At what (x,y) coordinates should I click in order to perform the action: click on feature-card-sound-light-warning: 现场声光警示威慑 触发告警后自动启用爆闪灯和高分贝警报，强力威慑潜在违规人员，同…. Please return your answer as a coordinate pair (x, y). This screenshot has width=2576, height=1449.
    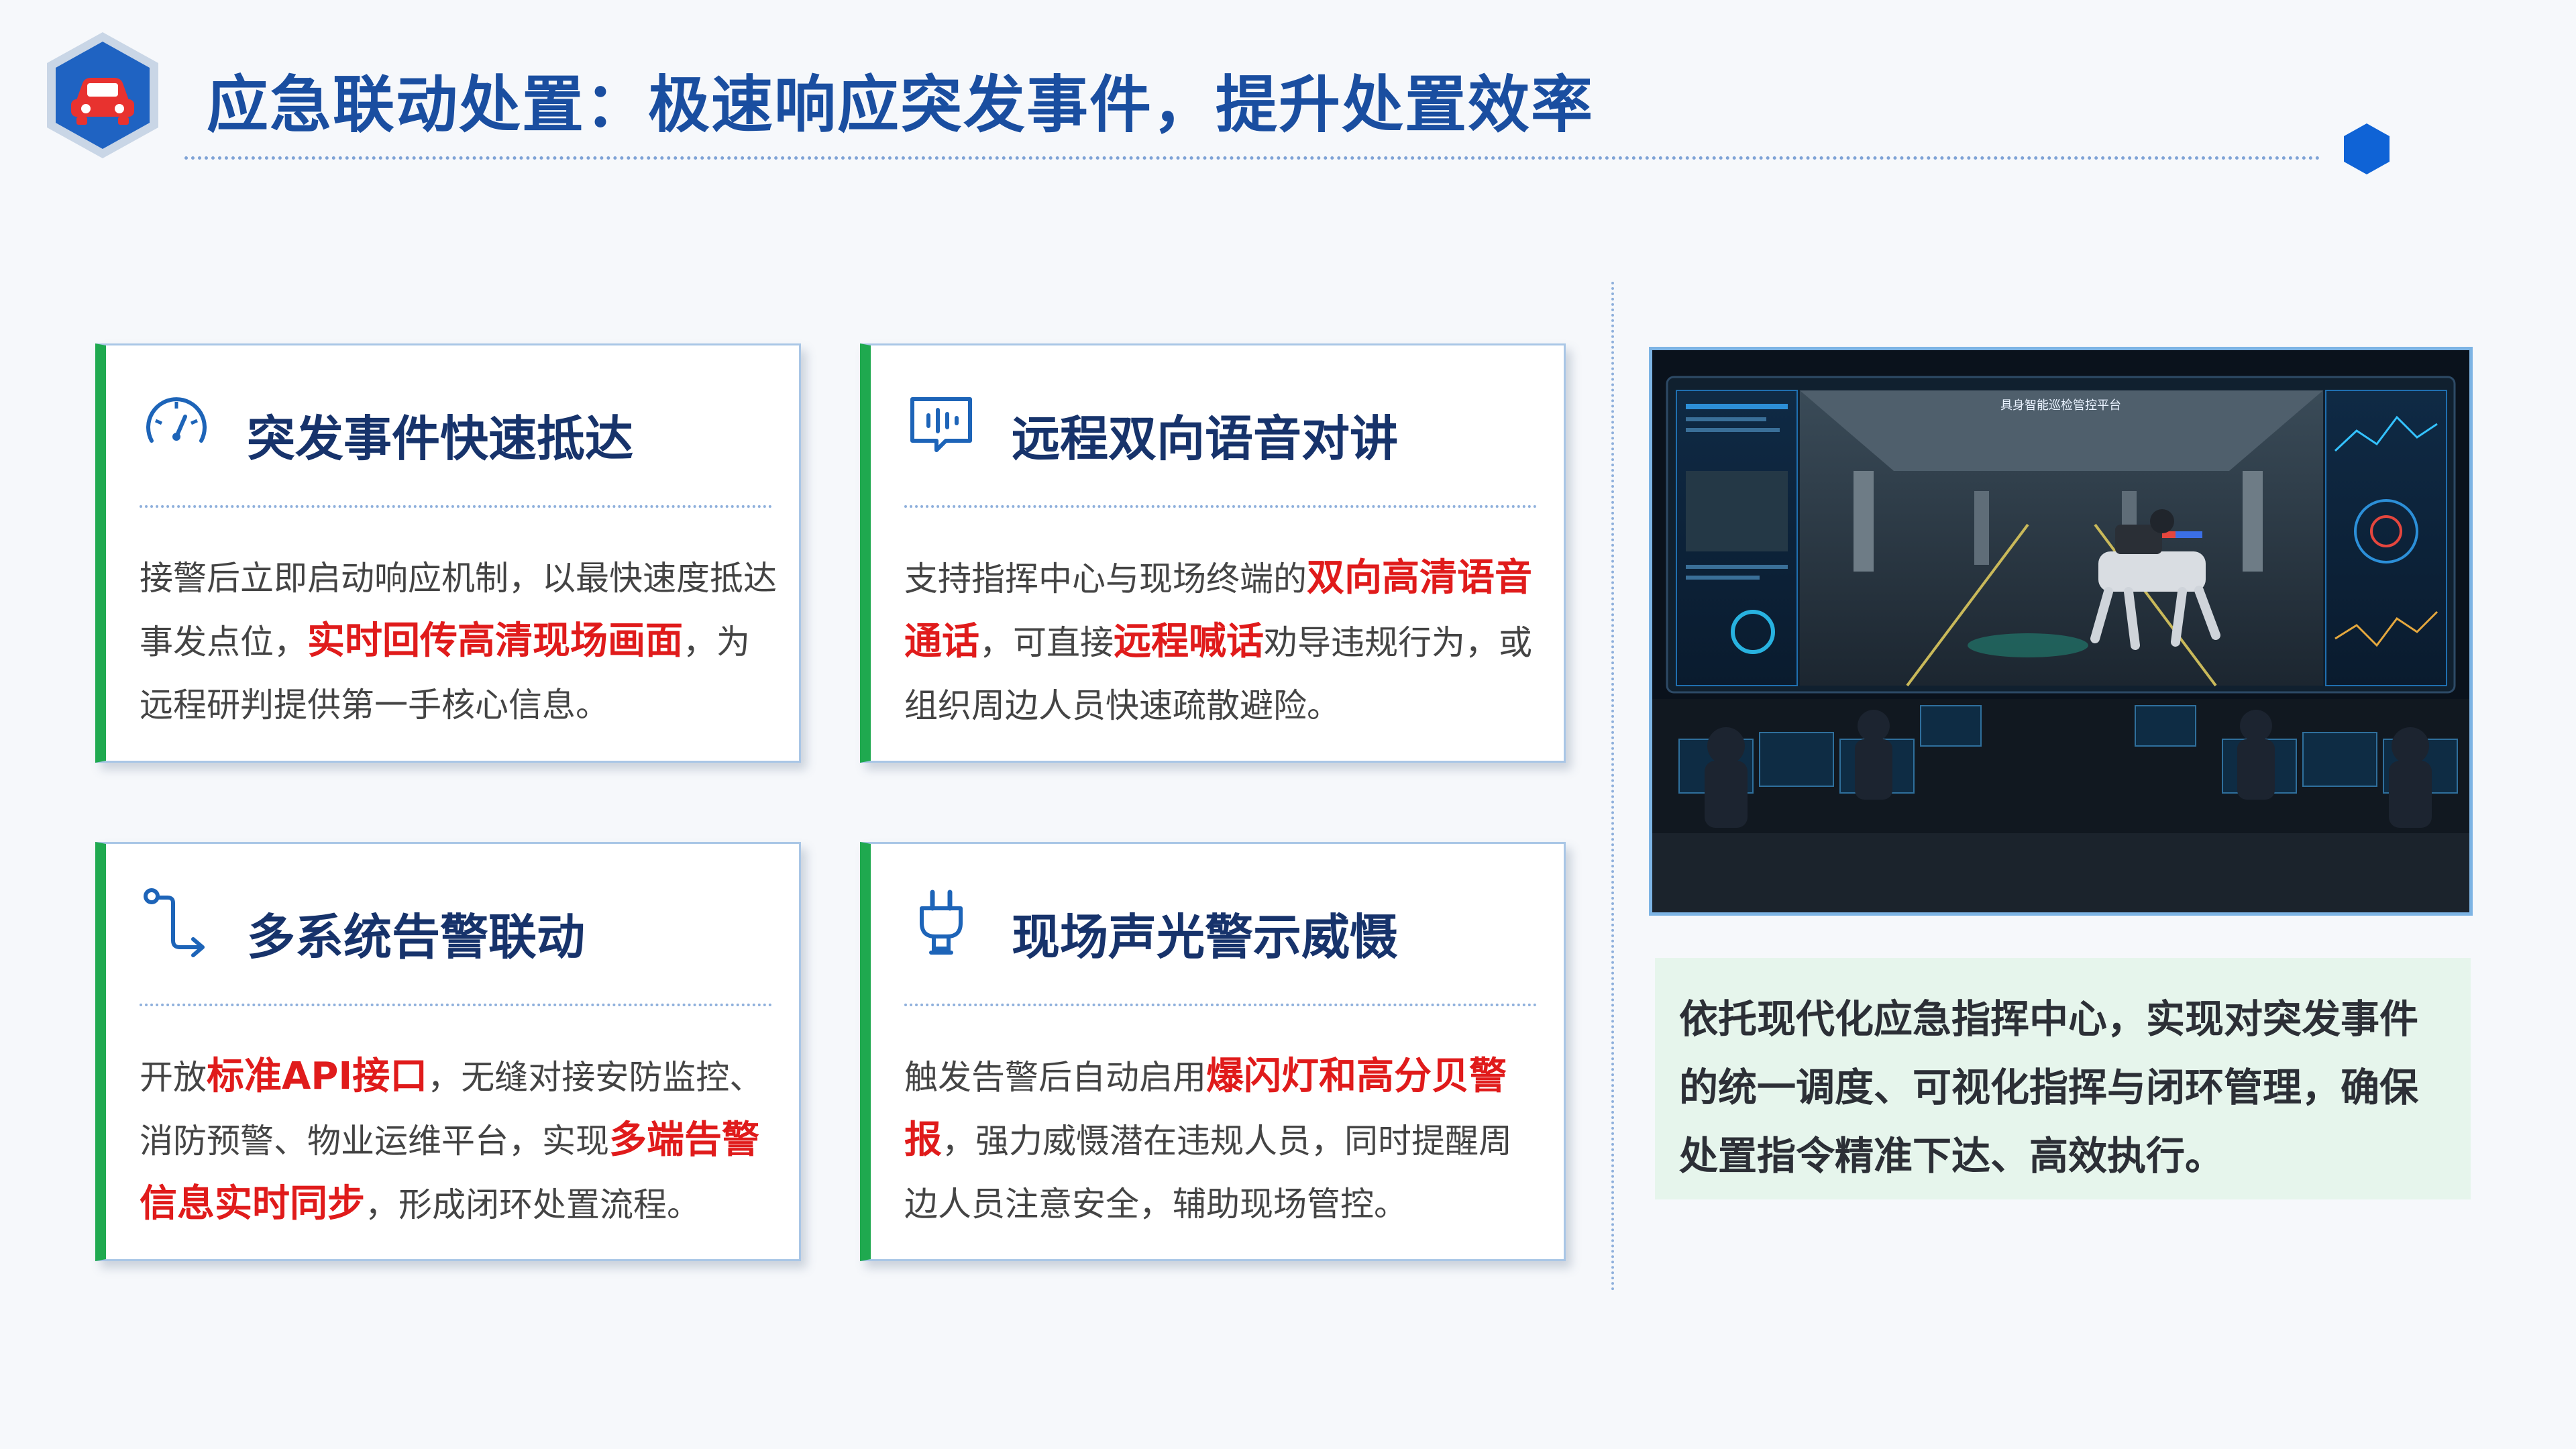
    Looking at the image, I should click on (1213, 1051).